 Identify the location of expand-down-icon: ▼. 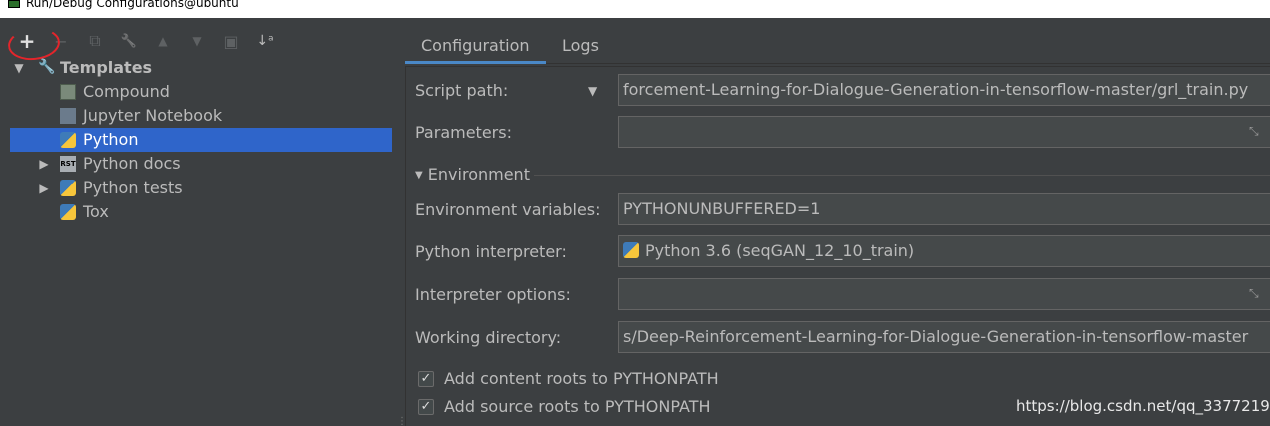
(19, 68).